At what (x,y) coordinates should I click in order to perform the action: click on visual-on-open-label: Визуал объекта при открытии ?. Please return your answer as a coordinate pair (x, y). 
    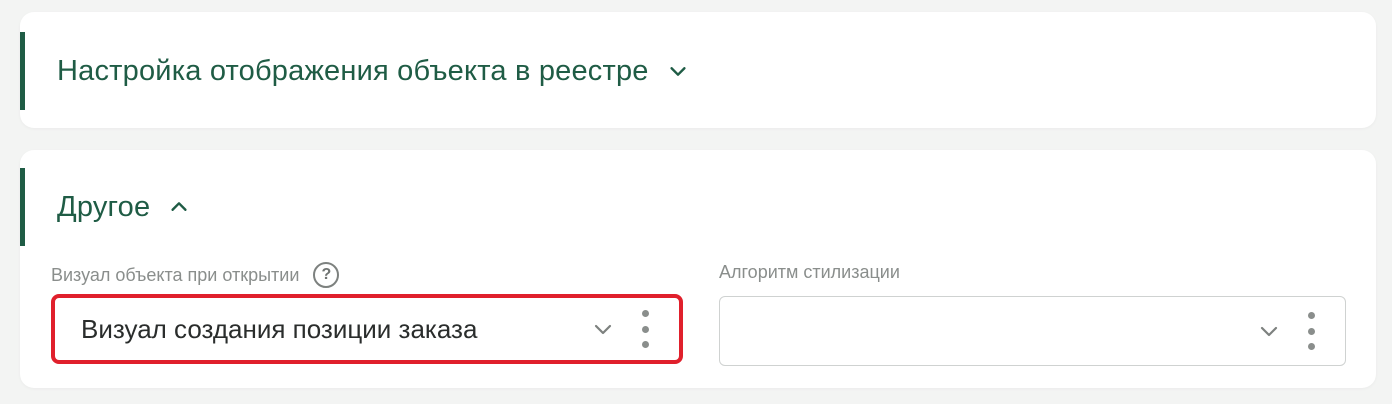
    Looking at the image, I should click on (195, 275).